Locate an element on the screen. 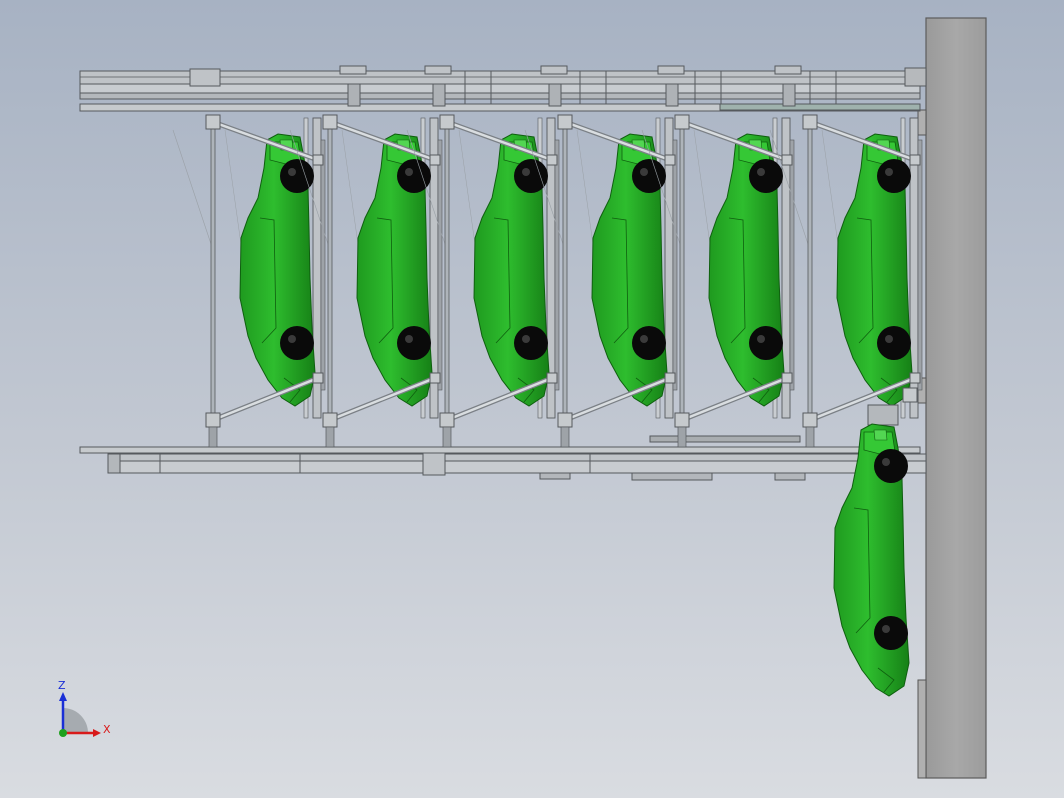 The height and width of the screenshot is (798, 1064). lift-pivot is located at coordinates (910, 395).